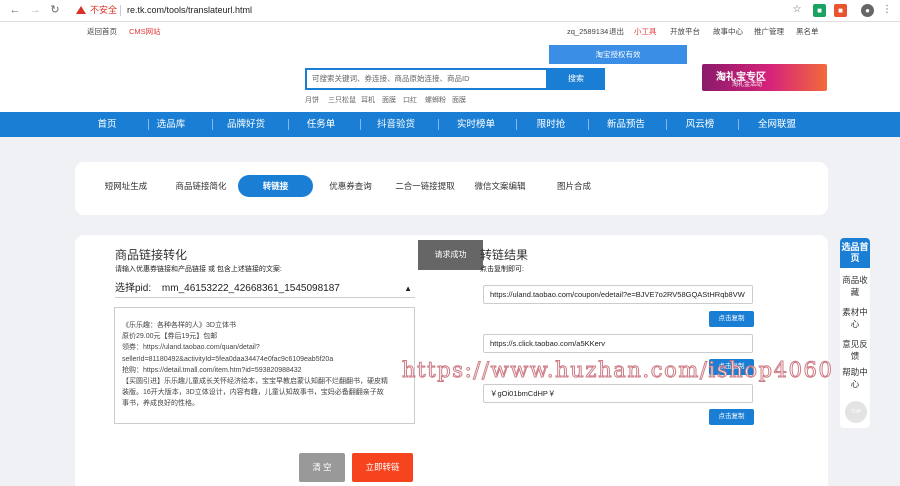  What do you see at coordinates (189, 10) in the screenshot?
I see `address-bar: re.tk.com/tools/translateurl.html` at bounding box center [189, 10].